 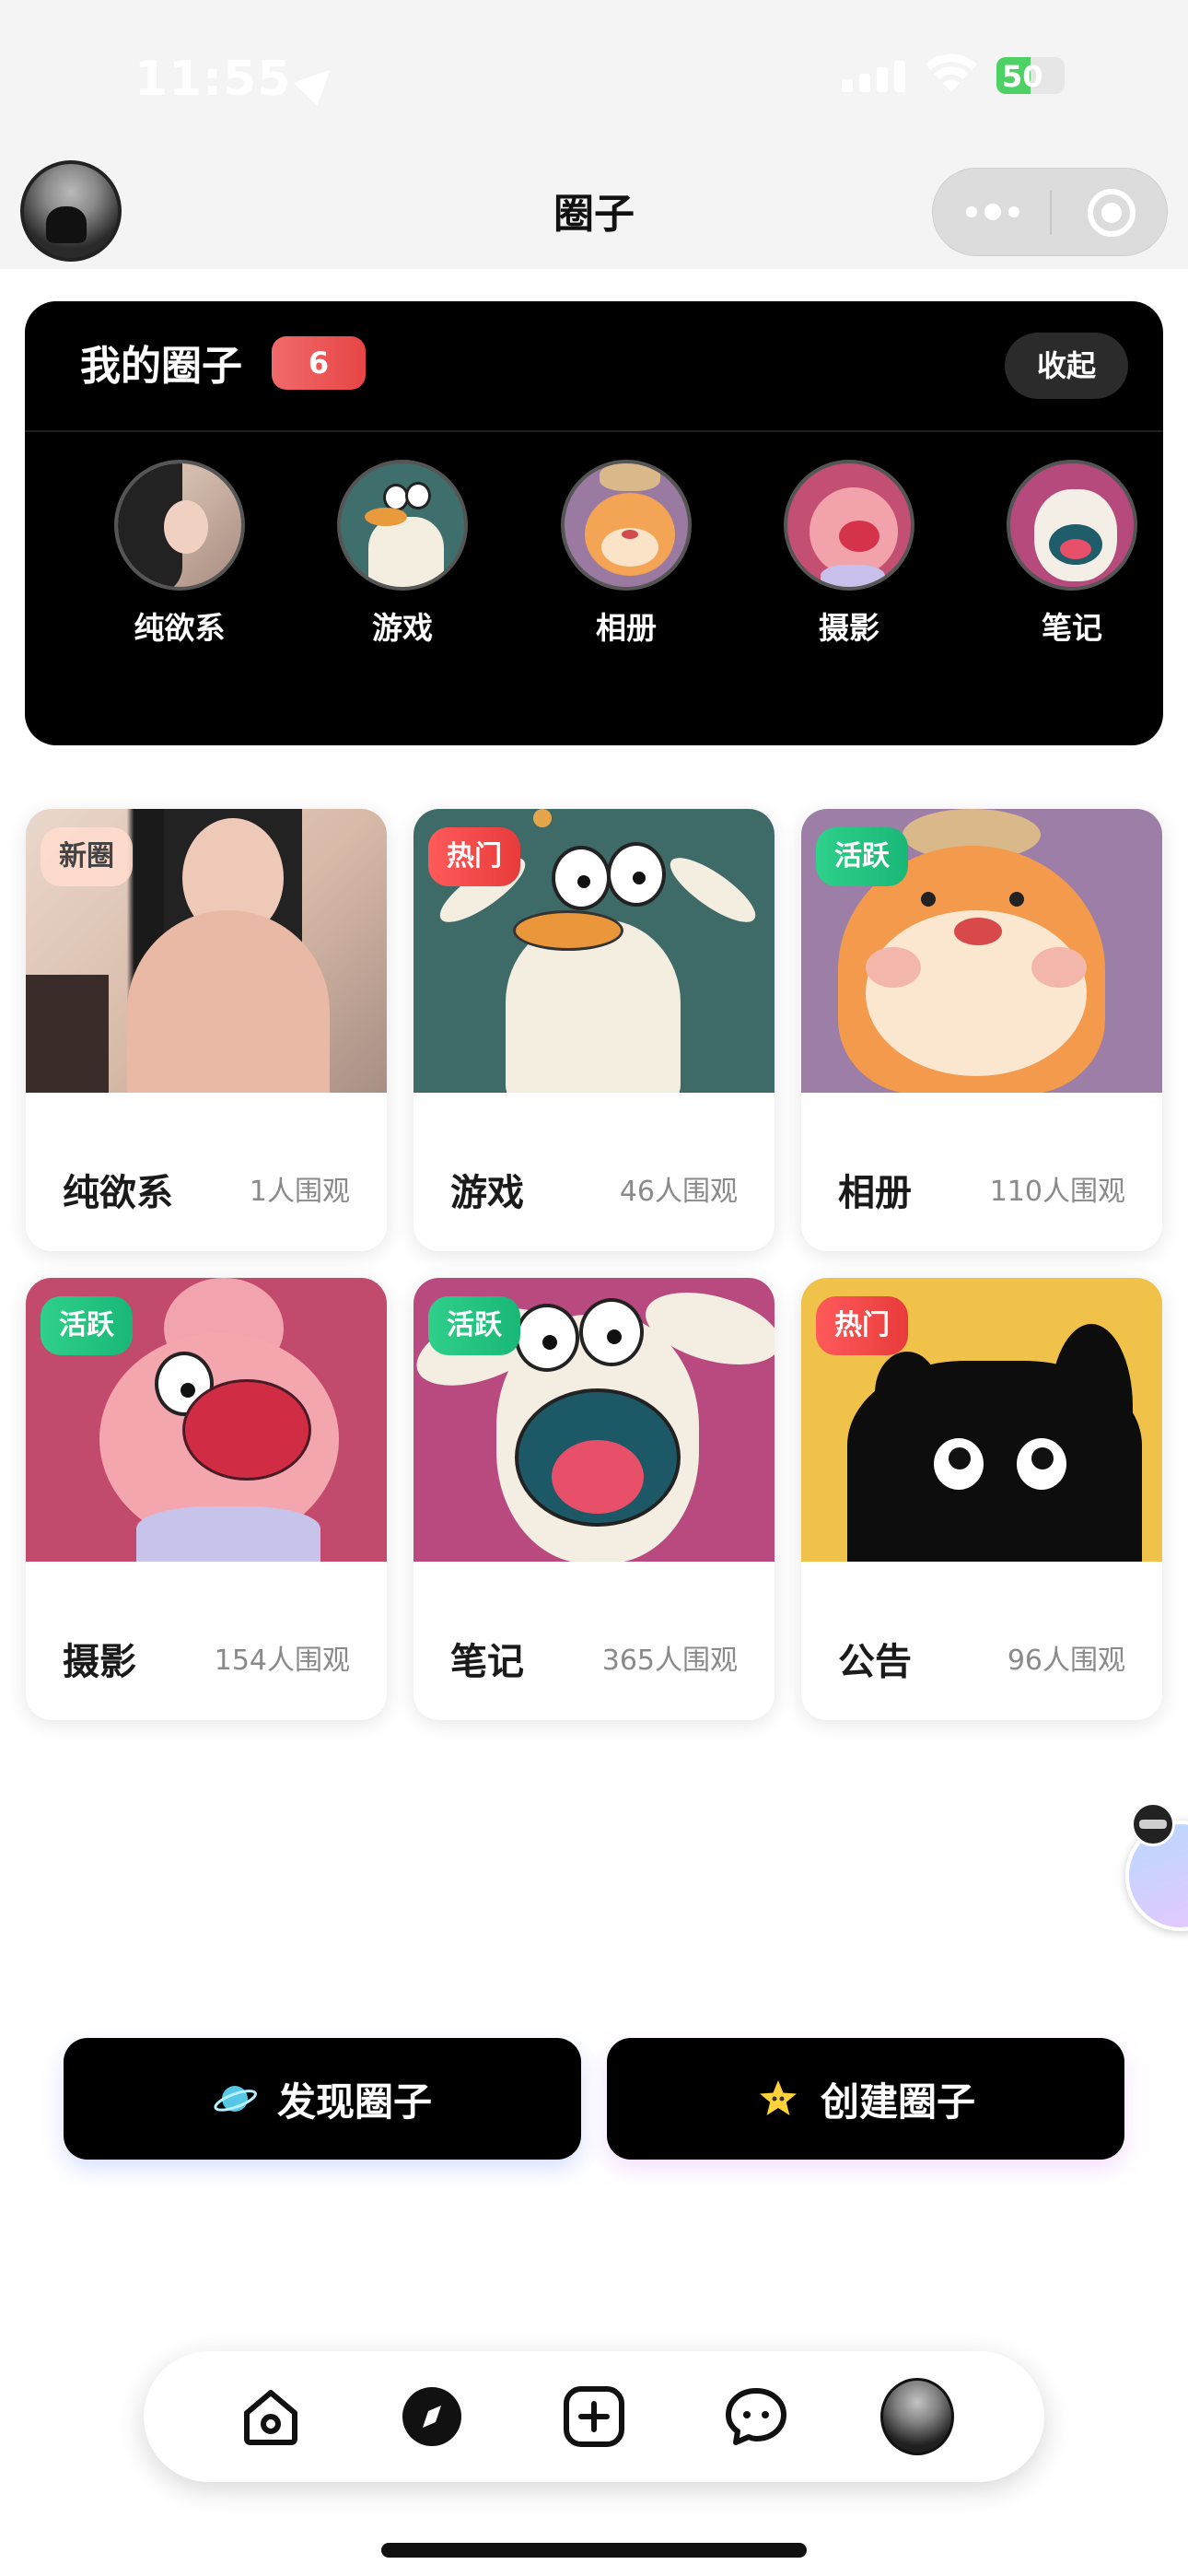 I want to click on add-icon, so click(x=593, y=2416).